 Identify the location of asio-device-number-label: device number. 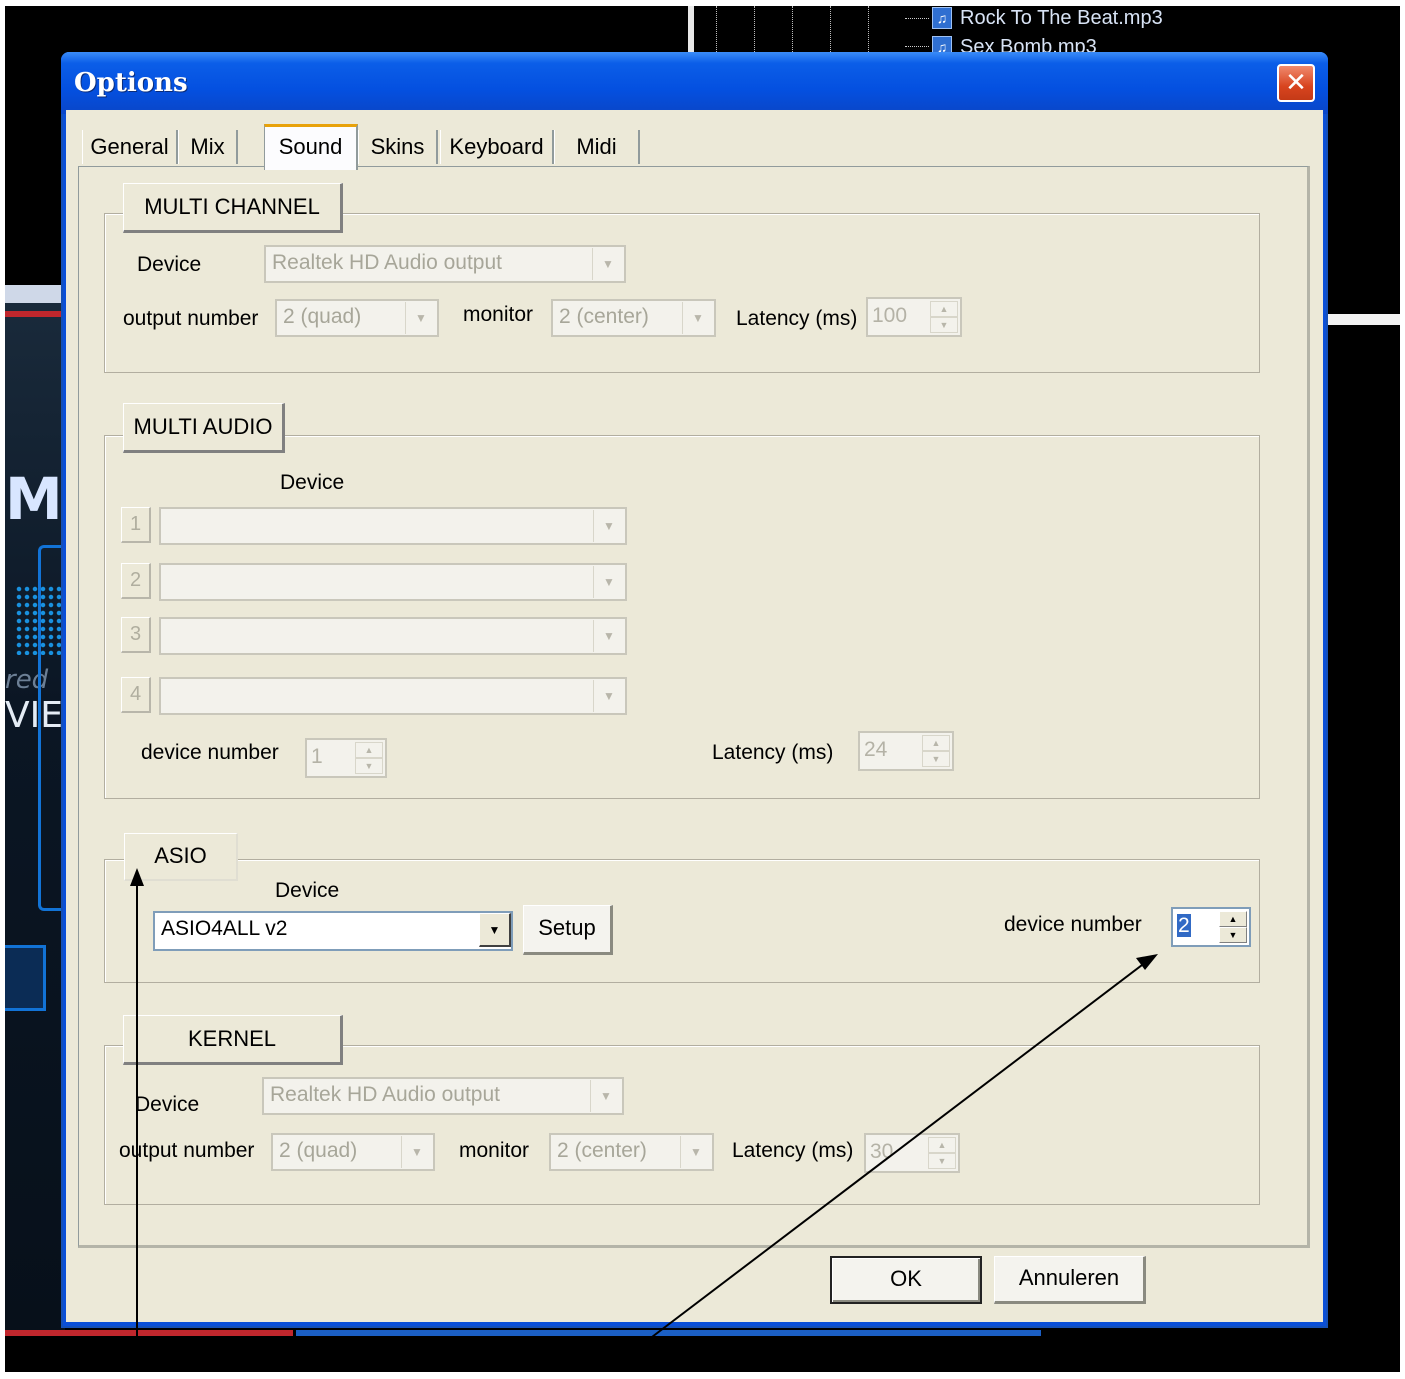
(1073, 924).